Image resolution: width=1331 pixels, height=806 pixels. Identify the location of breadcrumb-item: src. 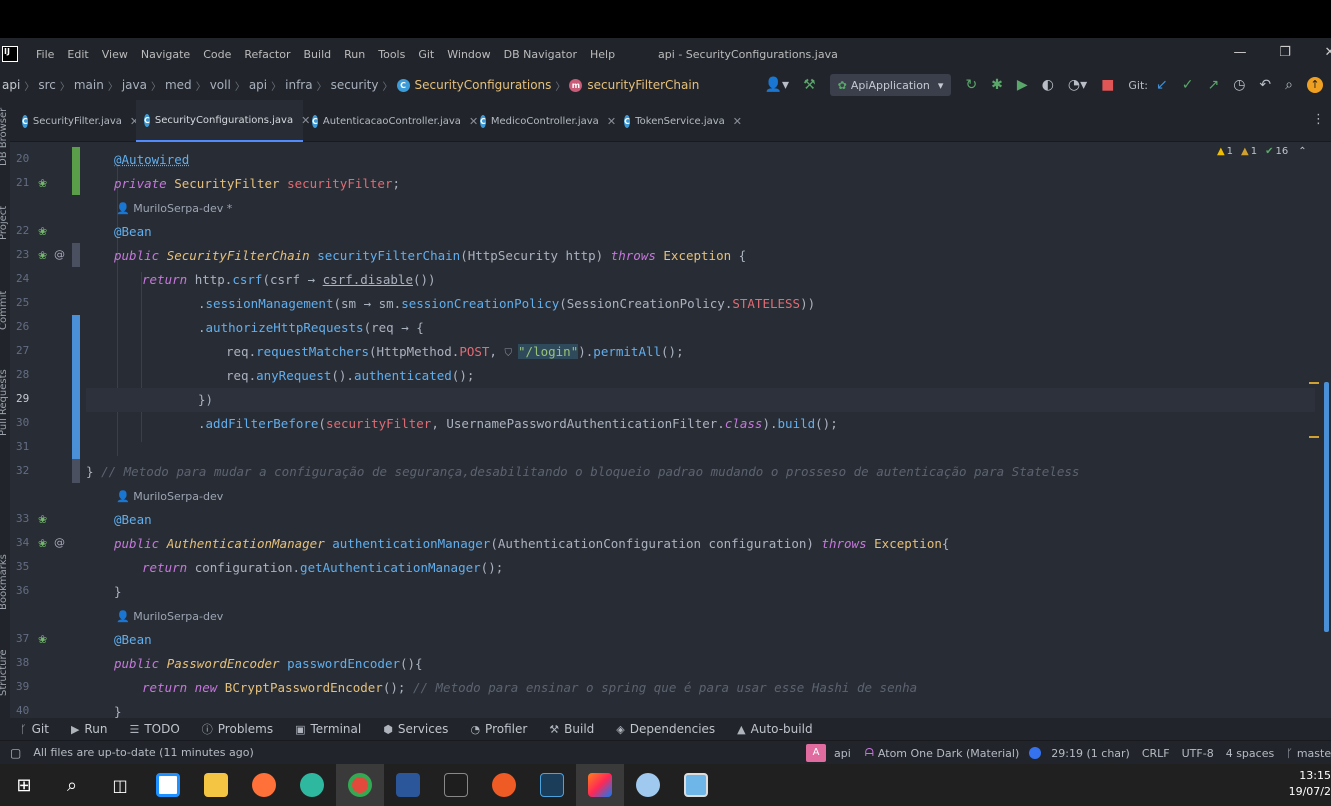
(47, 85).